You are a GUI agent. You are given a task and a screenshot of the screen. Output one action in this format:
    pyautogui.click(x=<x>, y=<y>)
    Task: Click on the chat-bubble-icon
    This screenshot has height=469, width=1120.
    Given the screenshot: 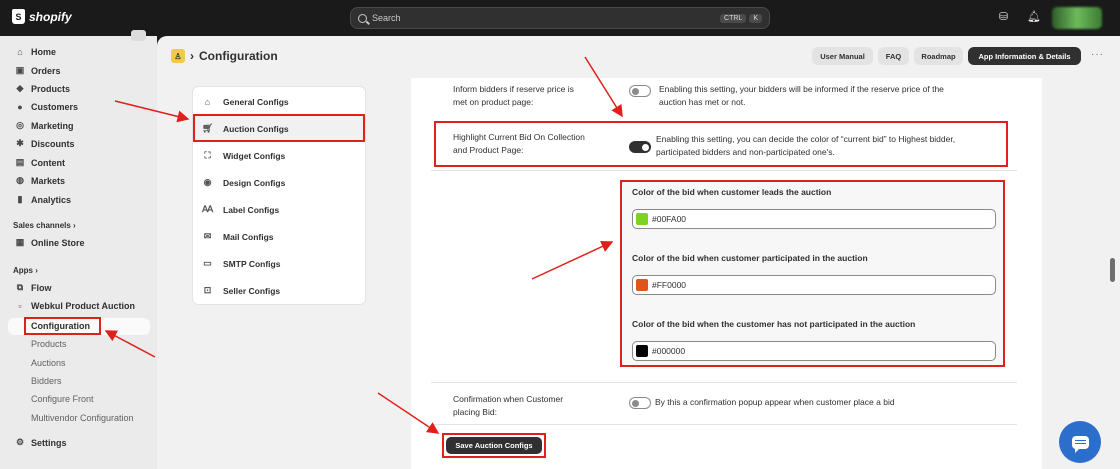 What is the action you would take?
    pyautogui.click(x=1080, y=444)
    